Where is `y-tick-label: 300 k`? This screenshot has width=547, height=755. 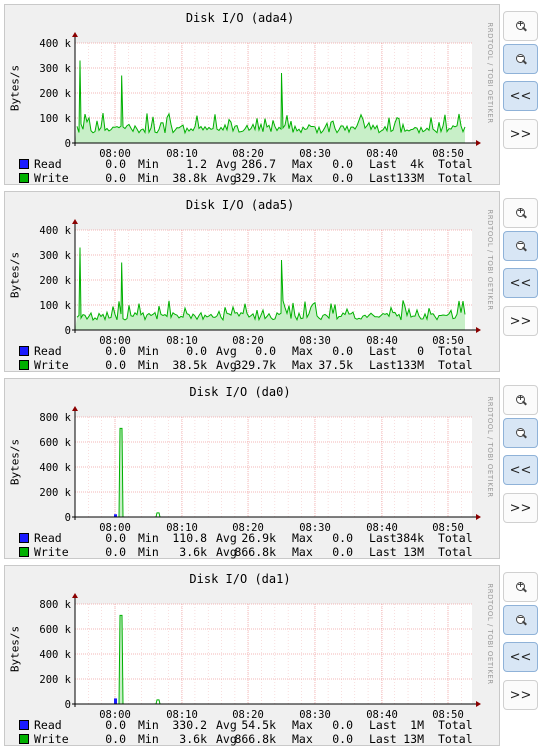 y-tick-label: 300 k is located at coordinates (55, 256).